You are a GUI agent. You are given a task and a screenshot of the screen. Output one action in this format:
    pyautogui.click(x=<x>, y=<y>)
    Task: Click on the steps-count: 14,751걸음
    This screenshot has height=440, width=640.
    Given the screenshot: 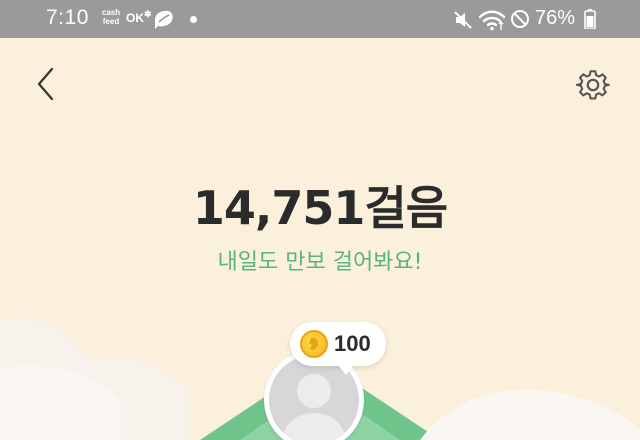 What is the action you would take?
    pyautogui.click(x=320, y=208)
    